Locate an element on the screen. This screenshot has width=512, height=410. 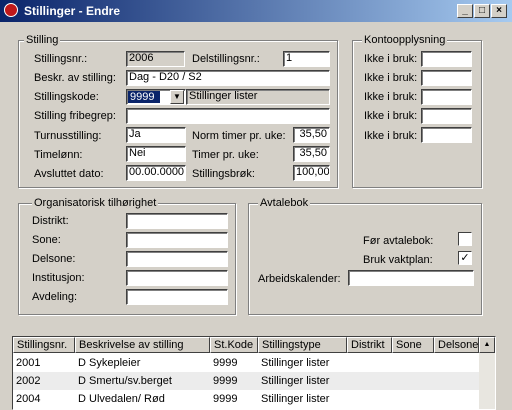
institusjon-label: Institusjon: is located at coordinates (58, 278).